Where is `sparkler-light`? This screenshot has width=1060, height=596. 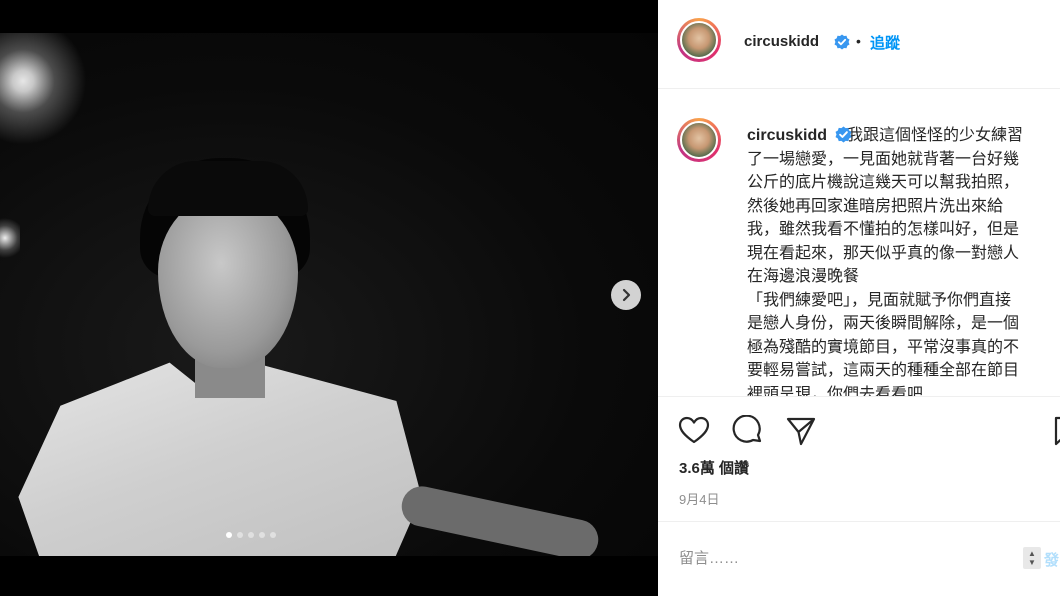 sparkler-light is located at coordinates (50, 93).